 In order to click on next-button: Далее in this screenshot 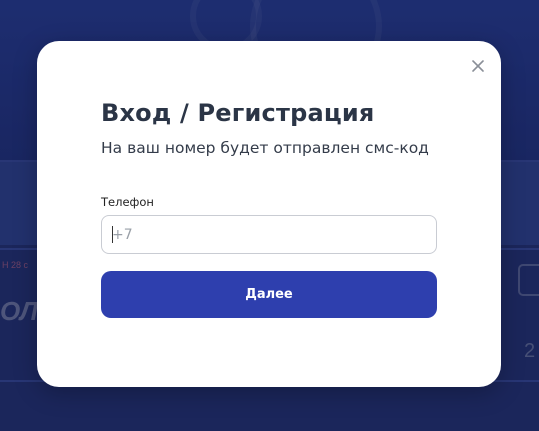, I will do `click(269, 294)`.